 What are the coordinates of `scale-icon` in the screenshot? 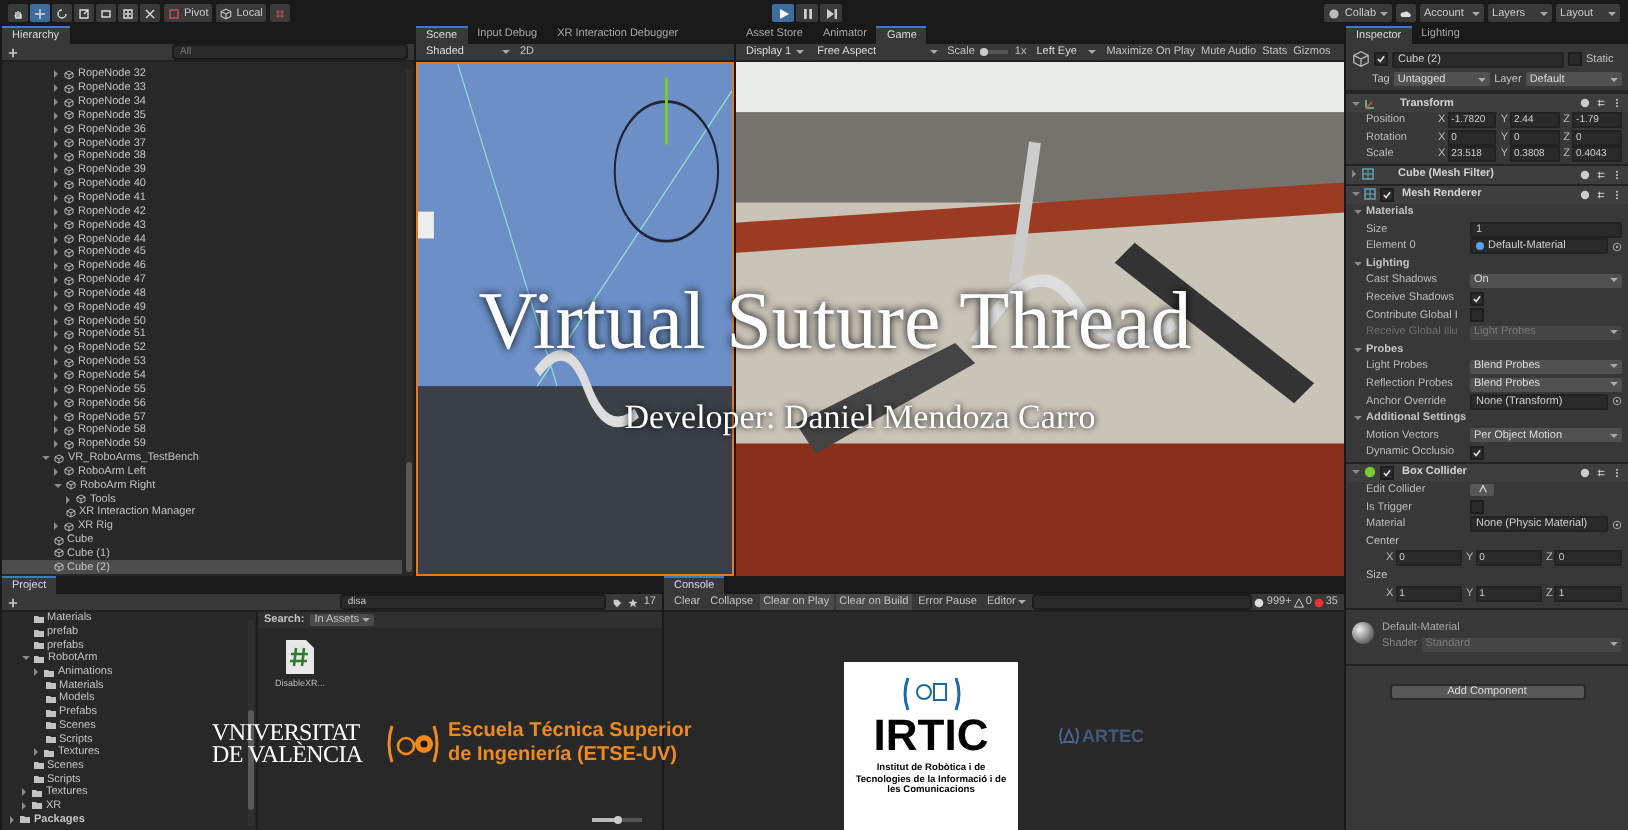 It's located at (84, 13).